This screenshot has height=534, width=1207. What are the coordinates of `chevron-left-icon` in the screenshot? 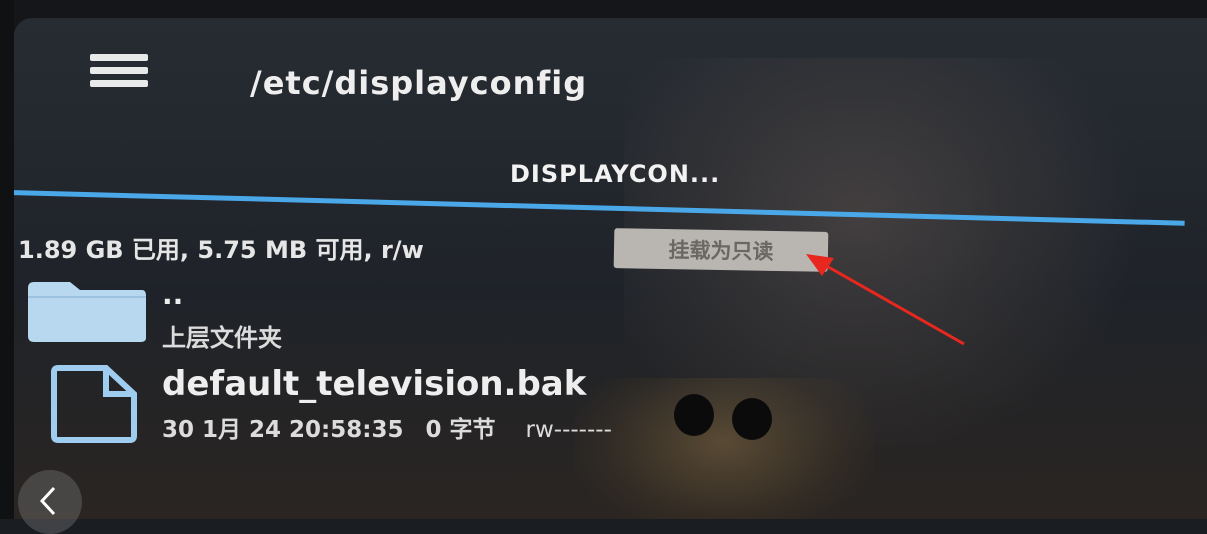 It's located at (47, 501).